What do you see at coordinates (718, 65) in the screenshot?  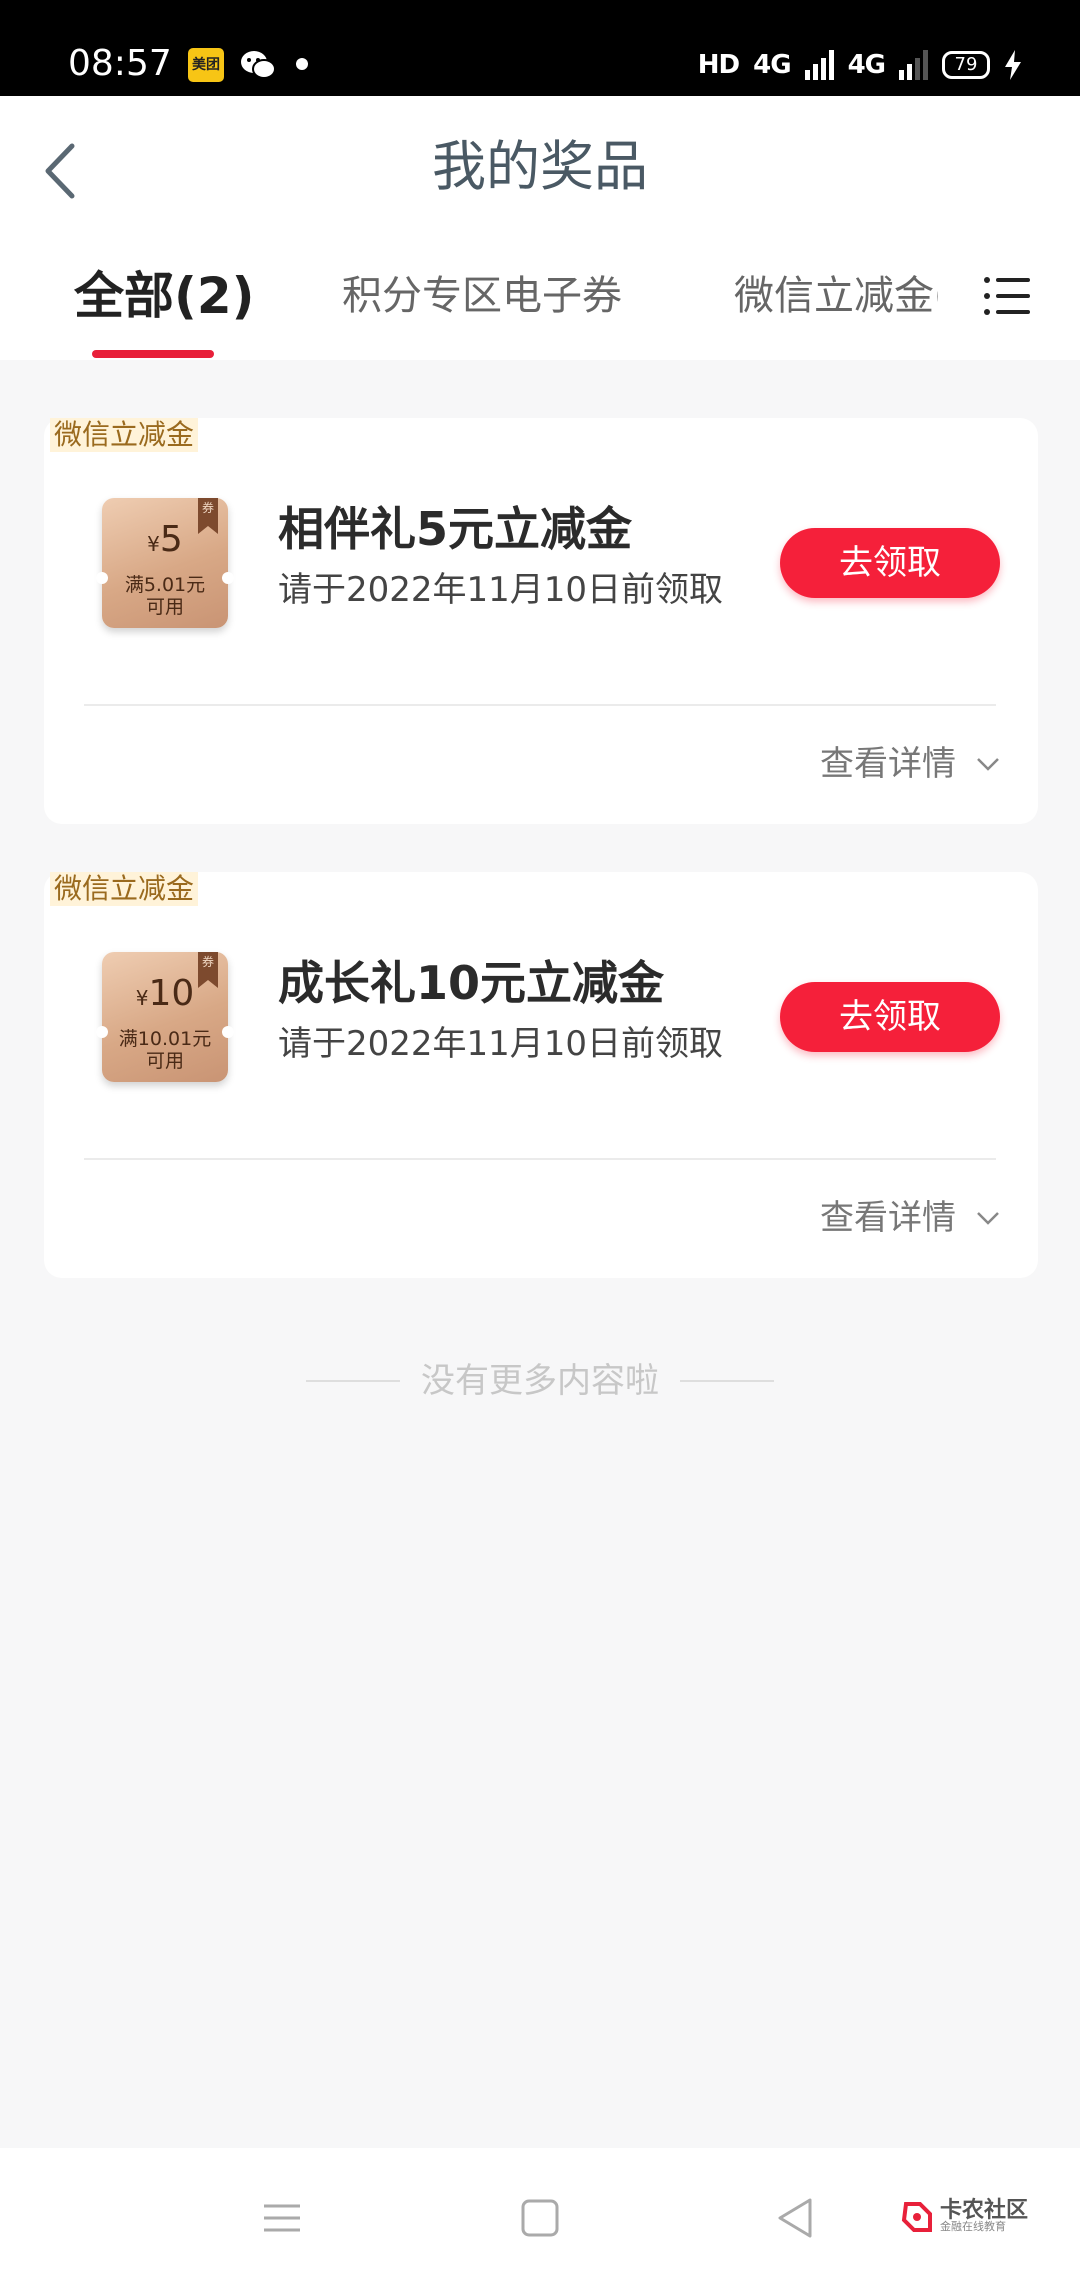 I see `hd-indicator: HD` at bounding box center [718, 65].